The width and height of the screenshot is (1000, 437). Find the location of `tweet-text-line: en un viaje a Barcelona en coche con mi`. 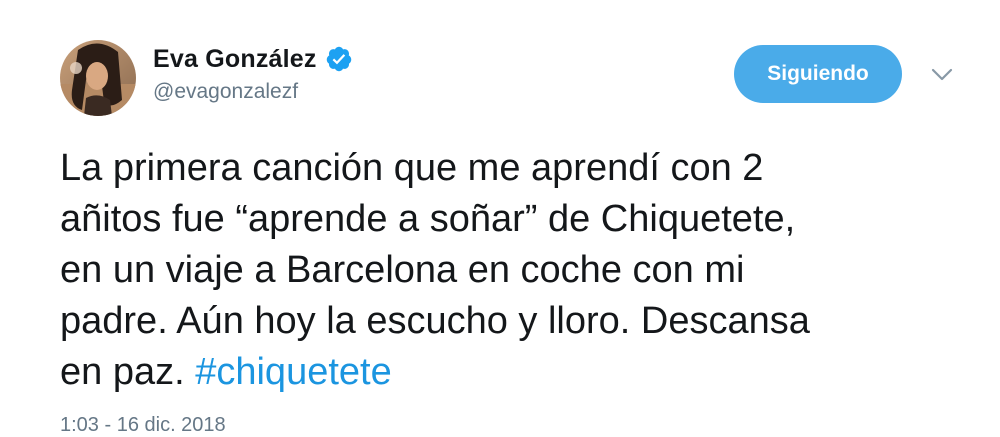

tweet-text-line: en un viaje a Barcelona en coche con mi is located at coordinates (402, 270).